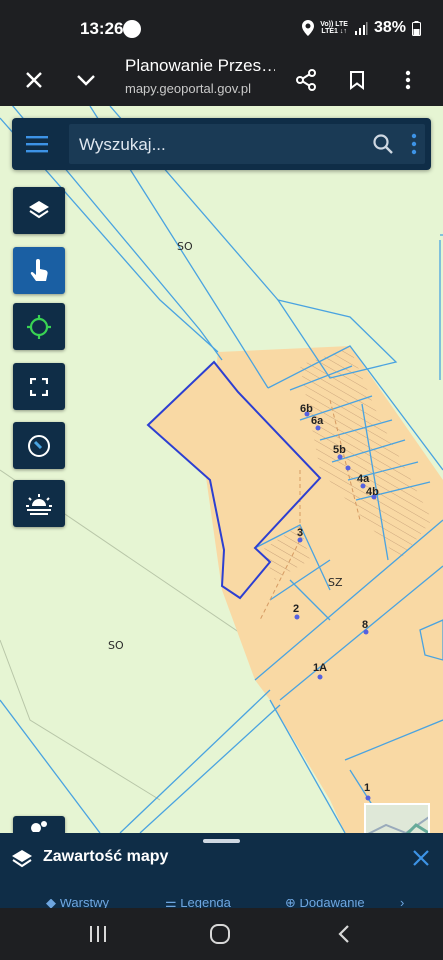 This screenshot has height=960, width=443. I want to click on plot-label: 5b, so click(339, 450).